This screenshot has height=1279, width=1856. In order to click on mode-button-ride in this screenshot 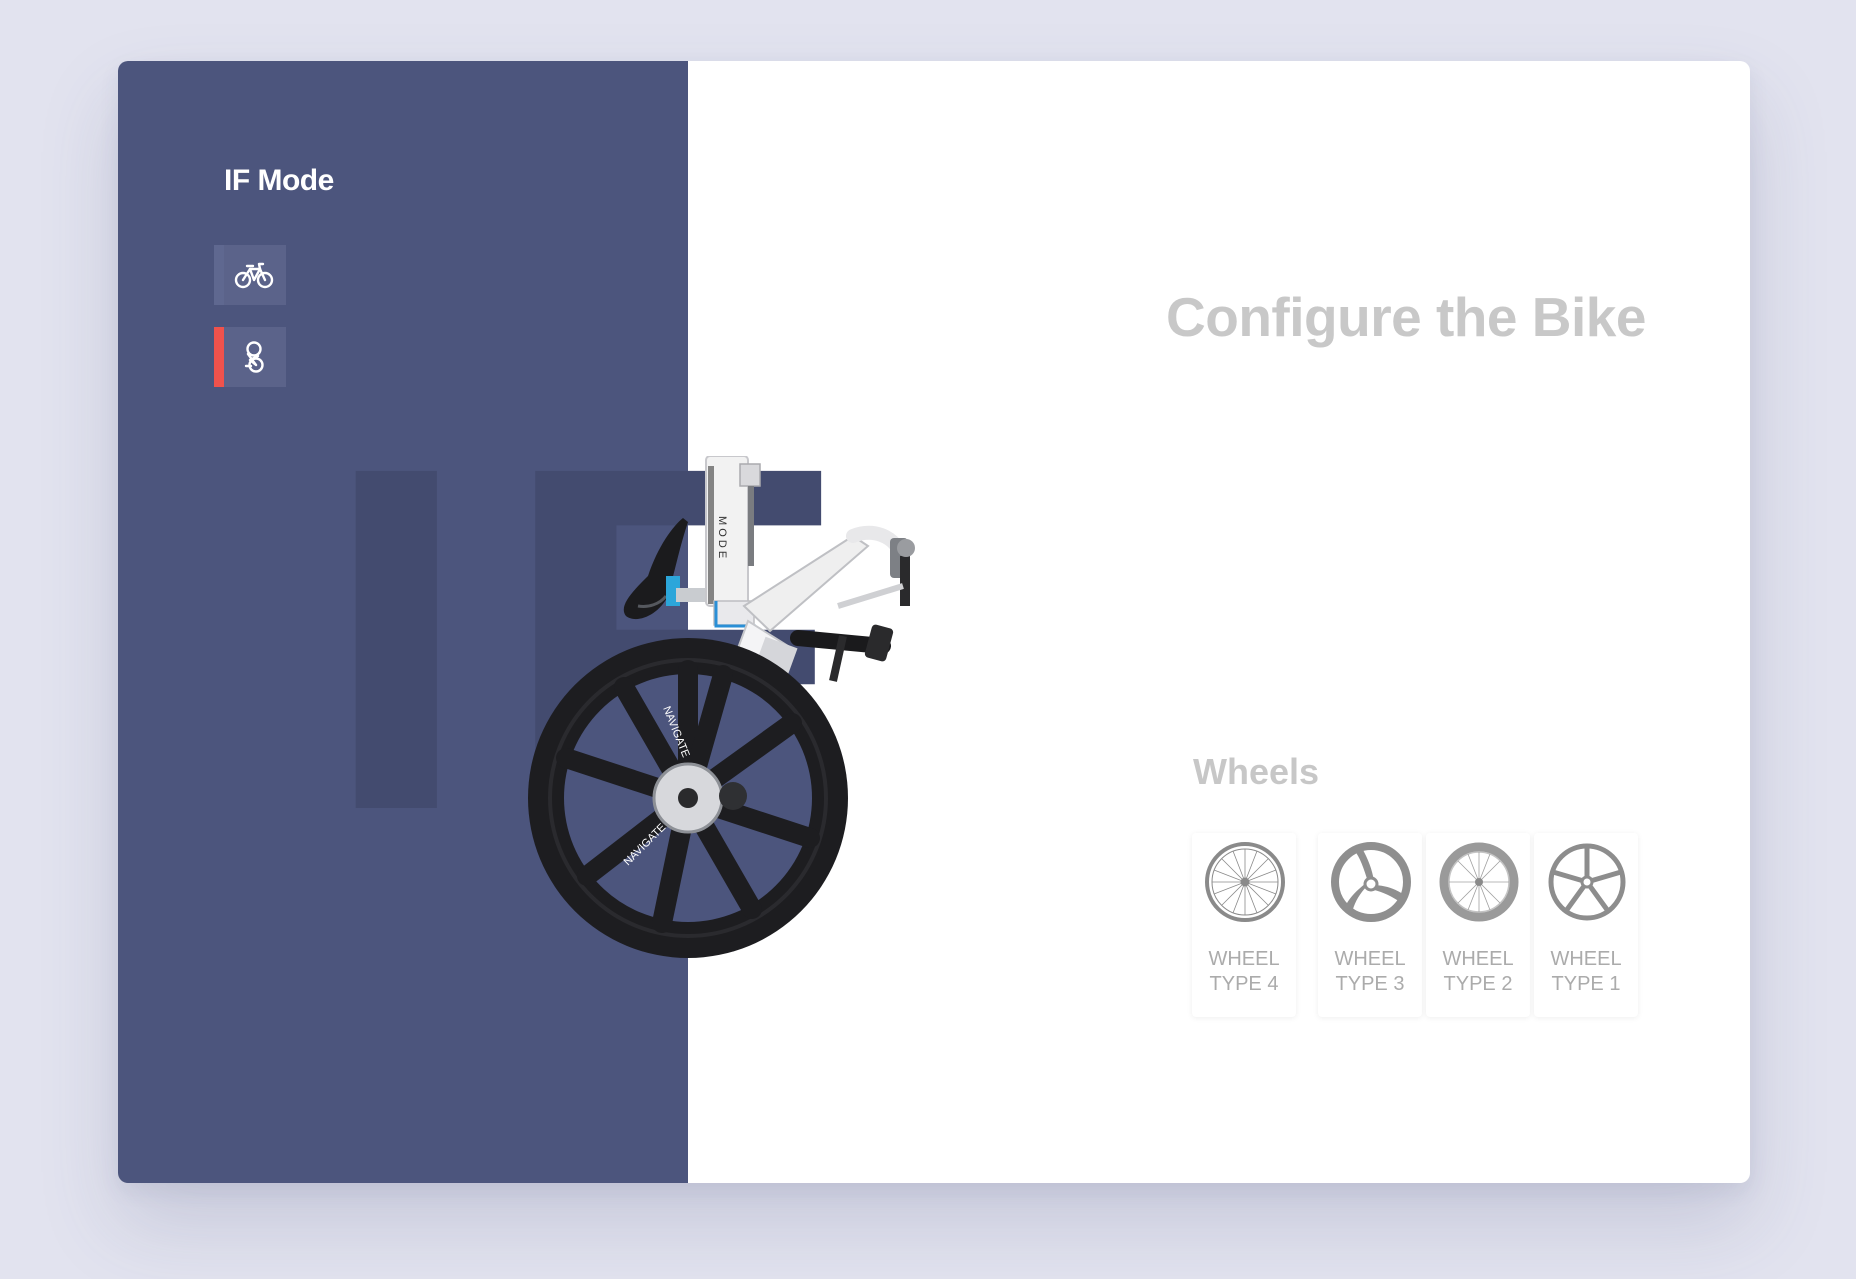, I will do `click(250, 275)`.